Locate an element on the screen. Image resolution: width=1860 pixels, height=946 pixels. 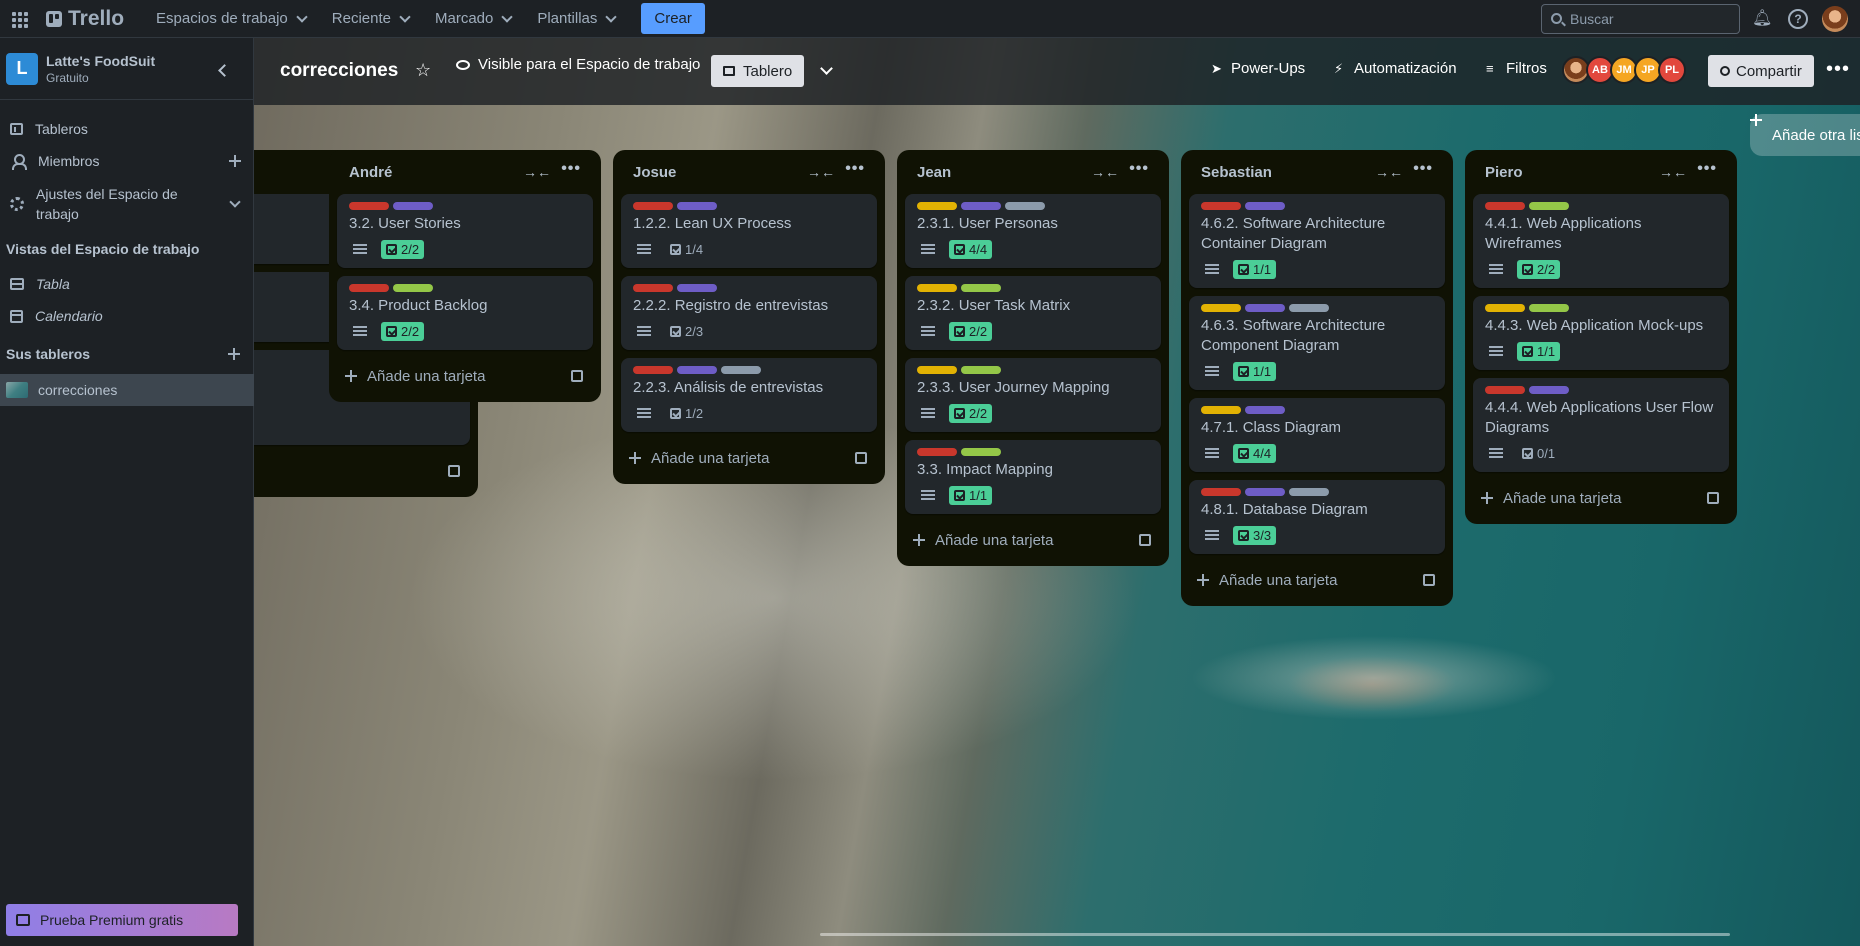
workspace-badge: L is located at coordinates (22, 68).